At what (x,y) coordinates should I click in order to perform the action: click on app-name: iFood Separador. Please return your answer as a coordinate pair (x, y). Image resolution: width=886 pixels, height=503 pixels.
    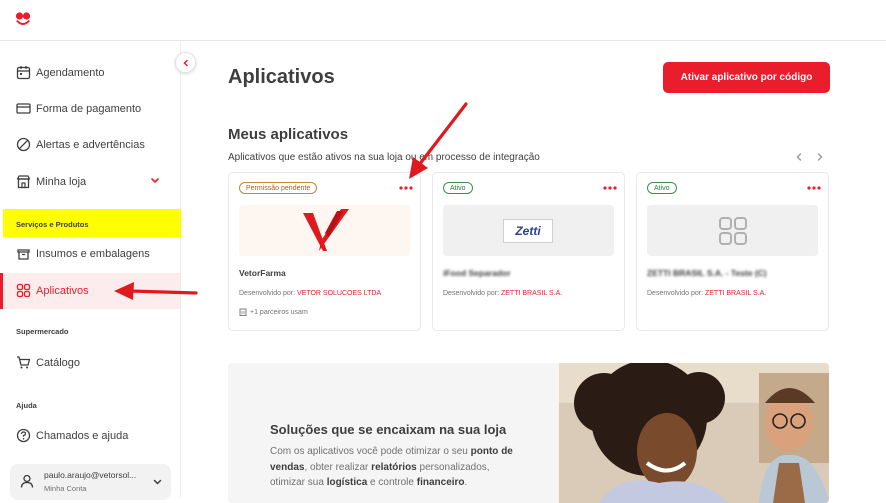
    Looking at the image, I should click on (477, 273).